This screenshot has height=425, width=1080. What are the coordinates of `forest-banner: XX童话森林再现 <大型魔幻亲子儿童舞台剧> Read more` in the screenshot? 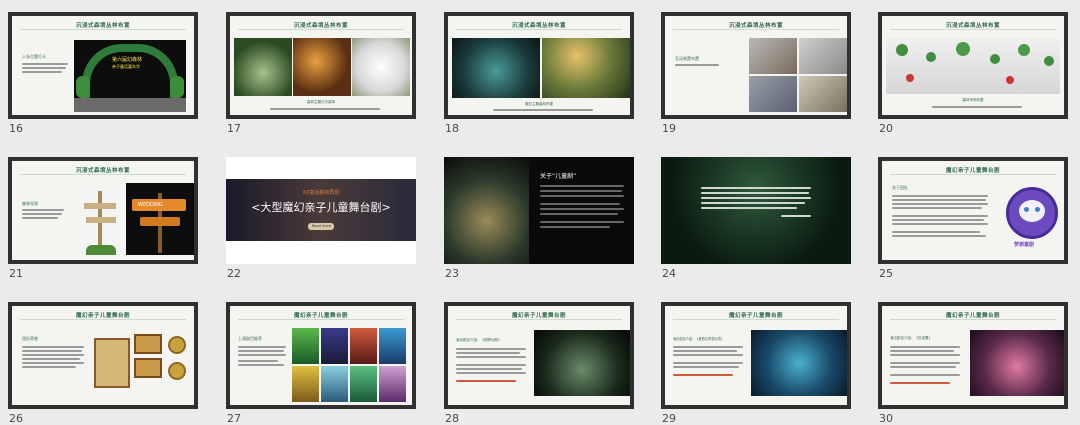 It's located at (321, 210).